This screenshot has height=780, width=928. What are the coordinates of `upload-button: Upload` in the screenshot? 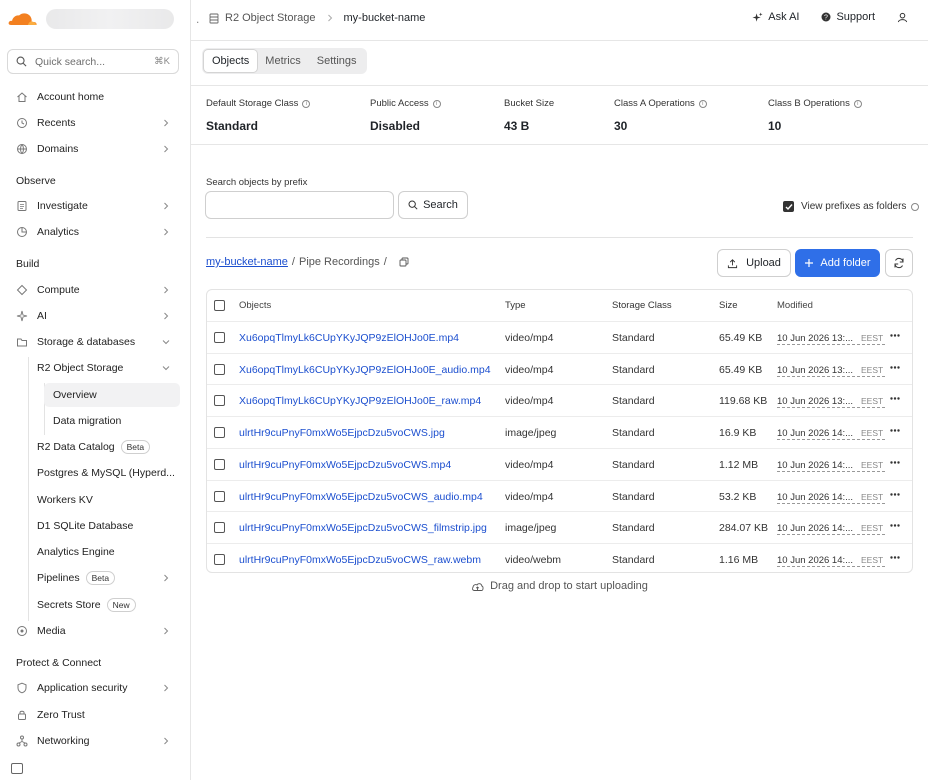 It's located at (754, 263).